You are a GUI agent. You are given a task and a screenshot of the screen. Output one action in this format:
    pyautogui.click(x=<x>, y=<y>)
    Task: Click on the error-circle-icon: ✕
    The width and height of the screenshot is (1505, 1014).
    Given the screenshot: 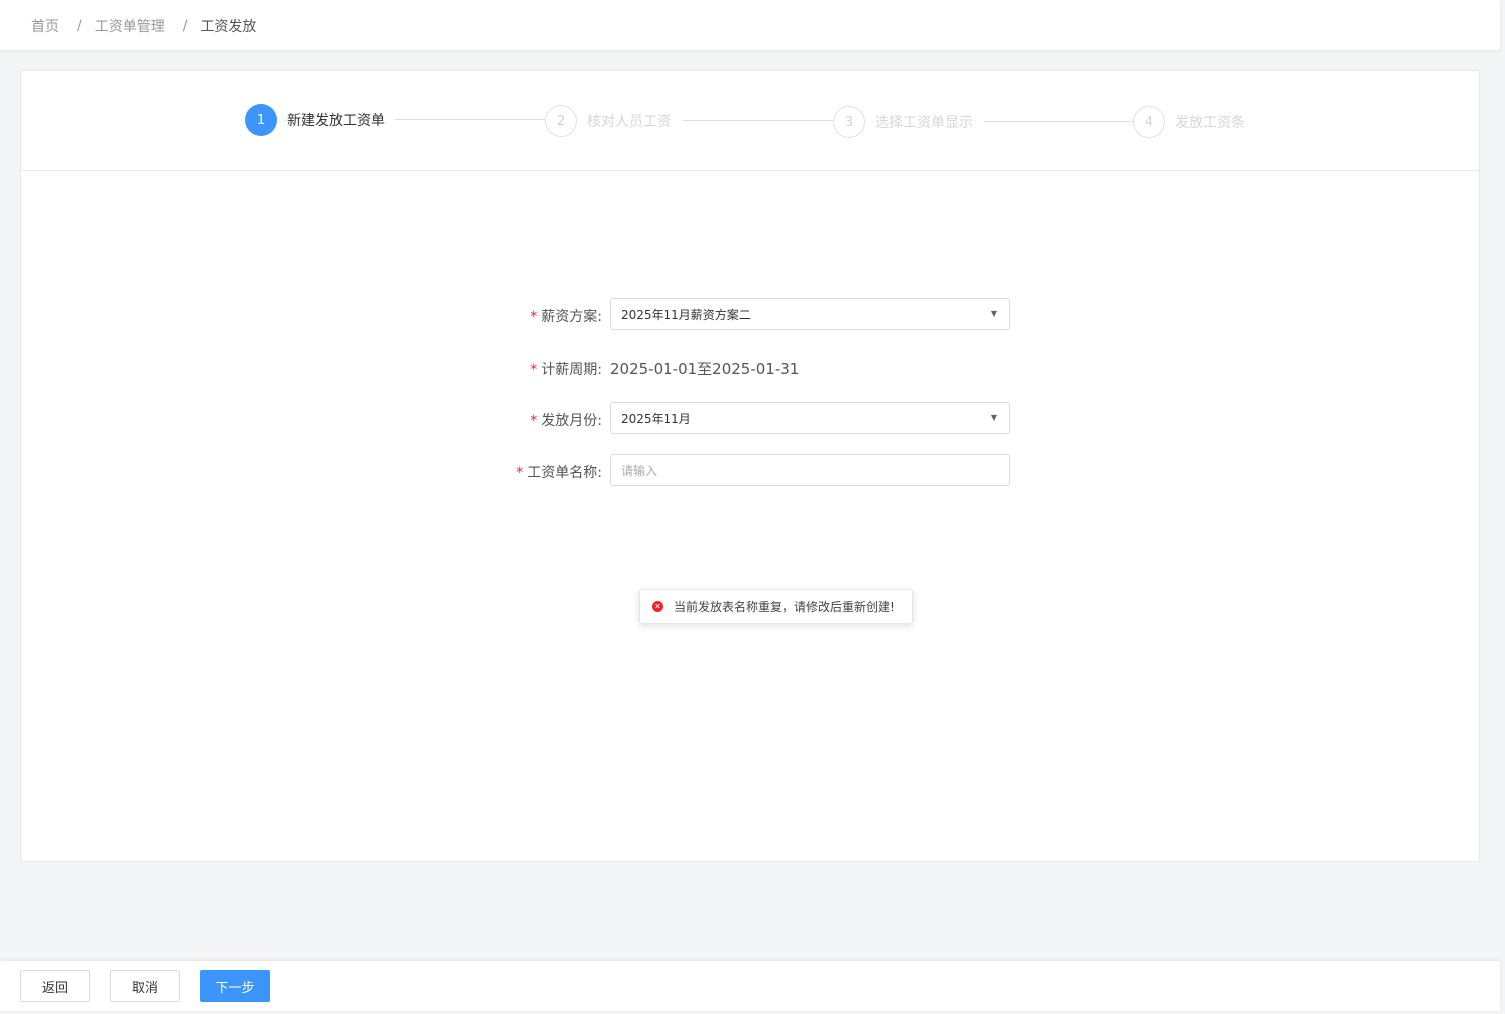 What is the action you would take?
    pyautogui.click(x=657, y=606)
    